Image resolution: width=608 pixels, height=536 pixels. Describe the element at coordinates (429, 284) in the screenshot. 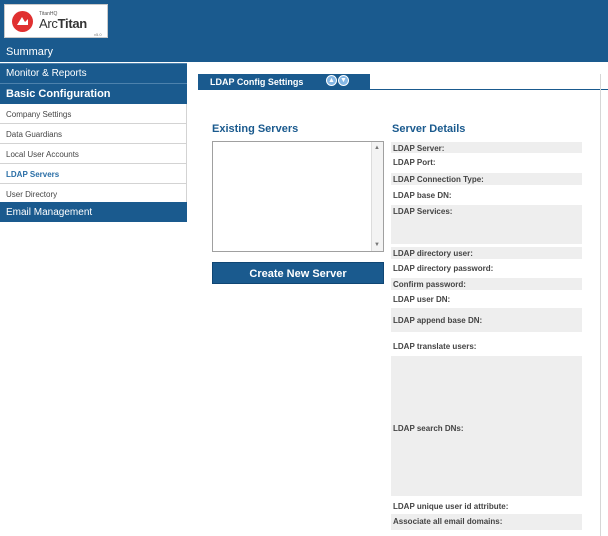

I see `confirm-password-label: Confirm password:` at that location.